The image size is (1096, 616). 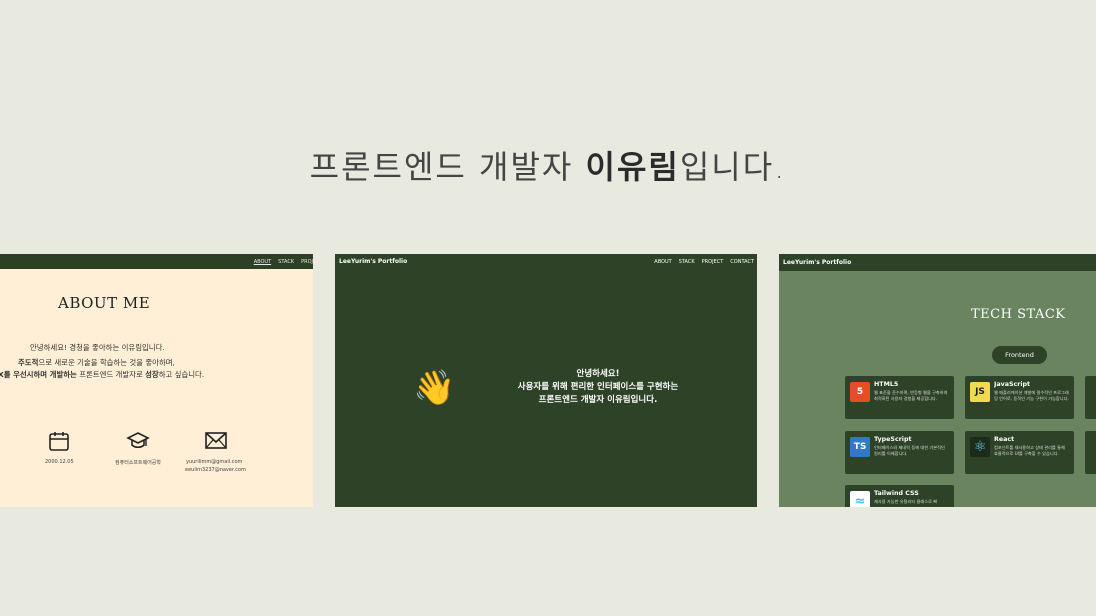 What do you see at coordinates (632, 167) in the screenshot?
I see `headline-name: 이유림` at bounding box center [632, 167].